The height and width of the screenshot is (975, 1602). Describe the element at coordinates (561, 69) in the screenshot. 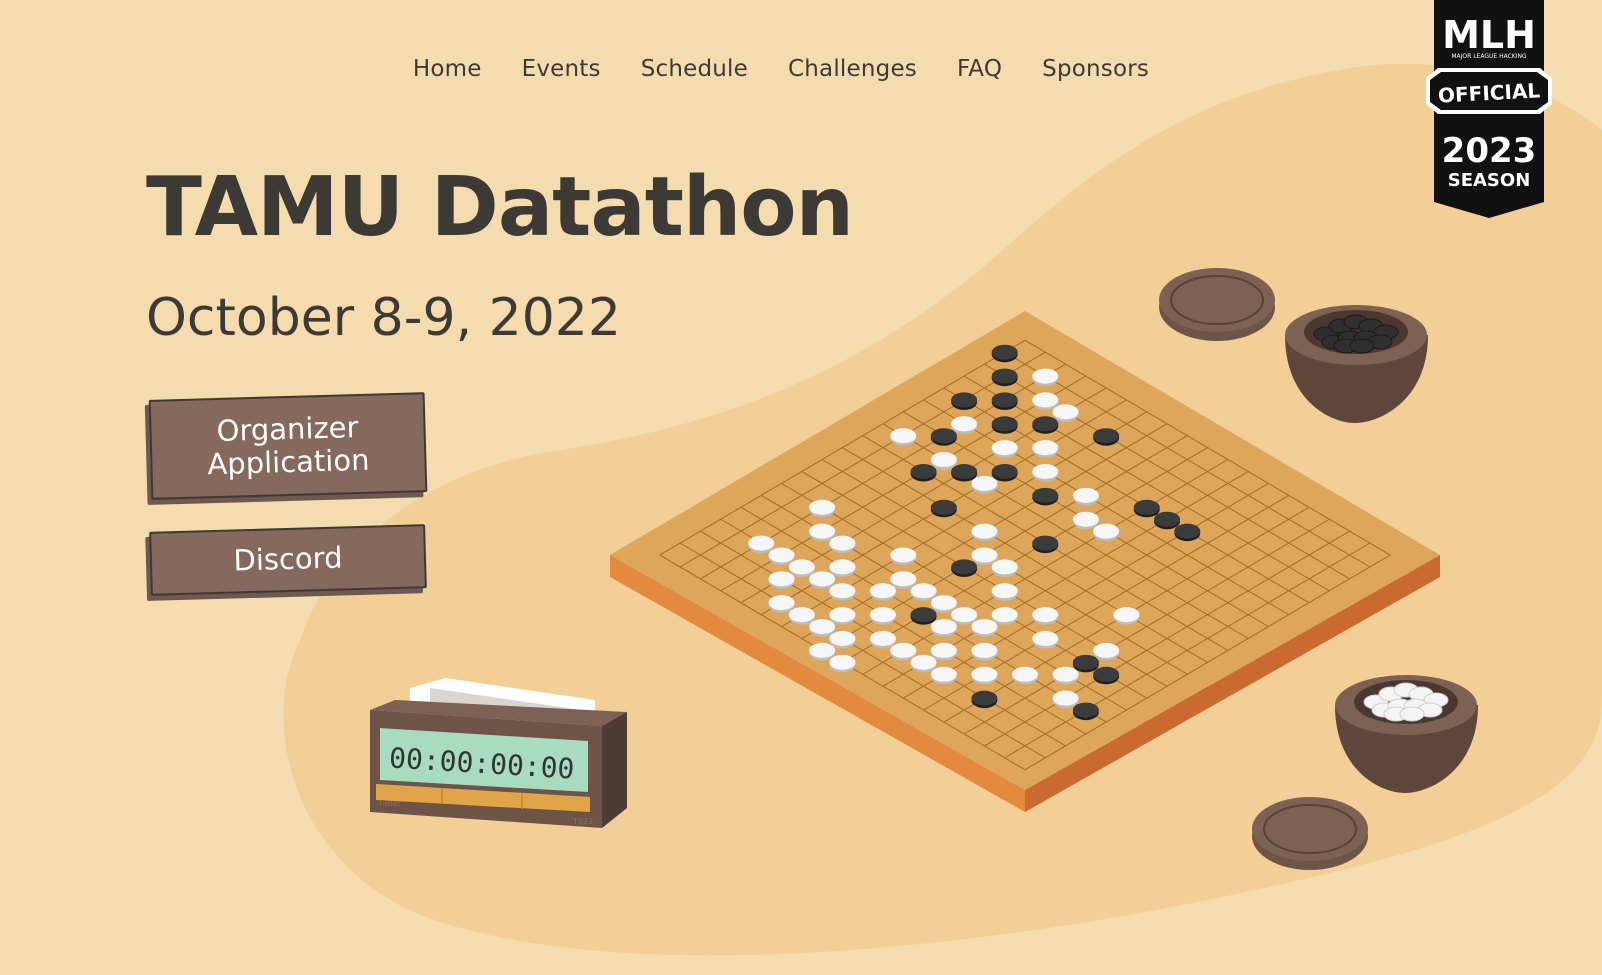

I see `nav-events: Events` at that location.